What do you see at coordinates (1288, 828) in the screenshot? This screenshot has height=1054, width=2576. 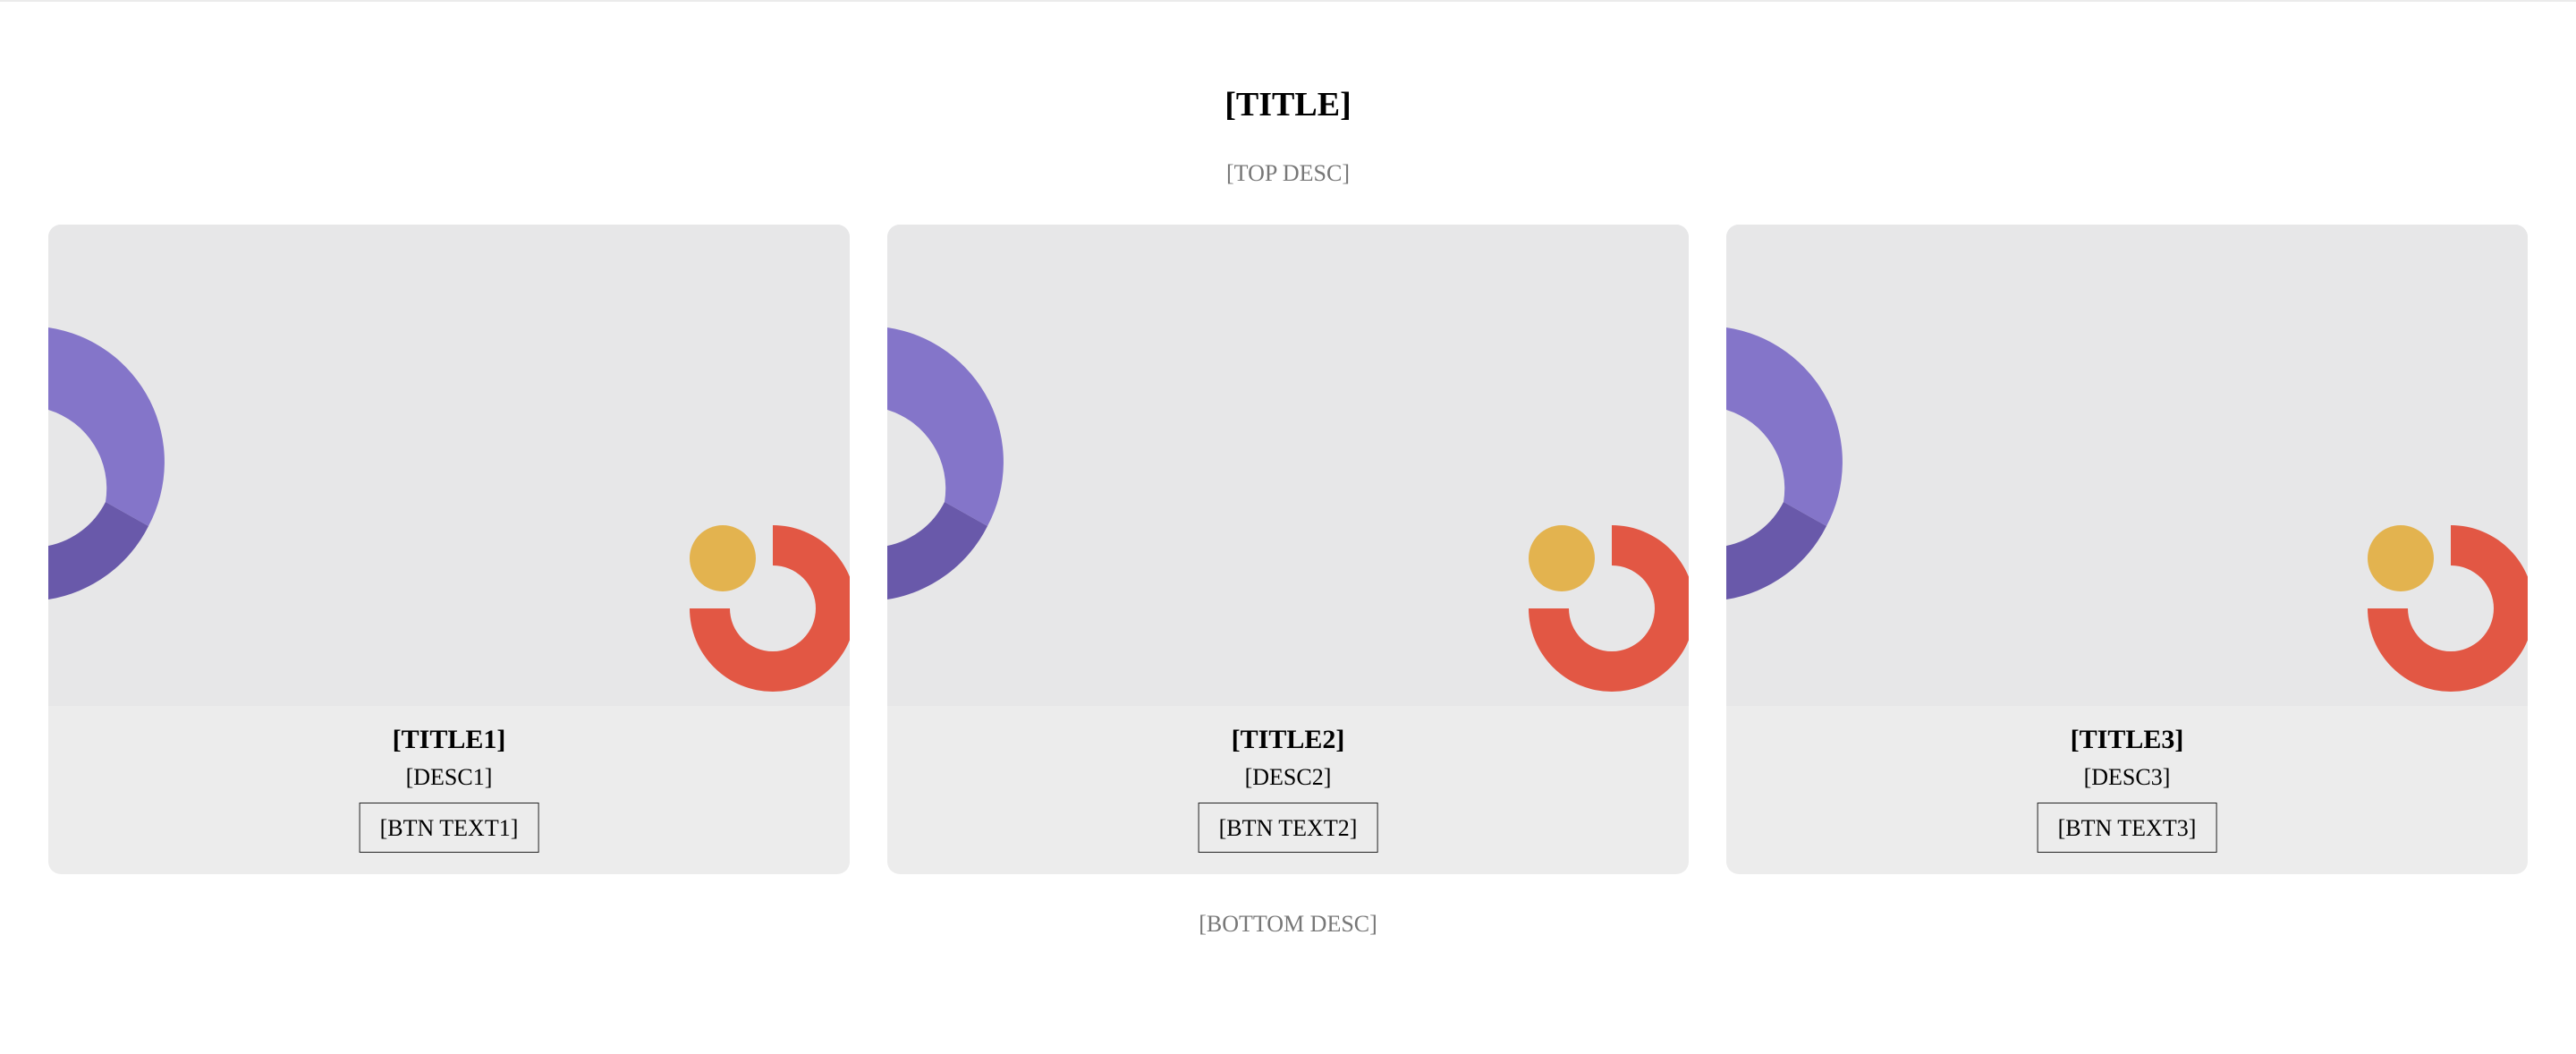 I see `card-2-button: [BTN TEXT2]` at bounding box center [1288, 828].